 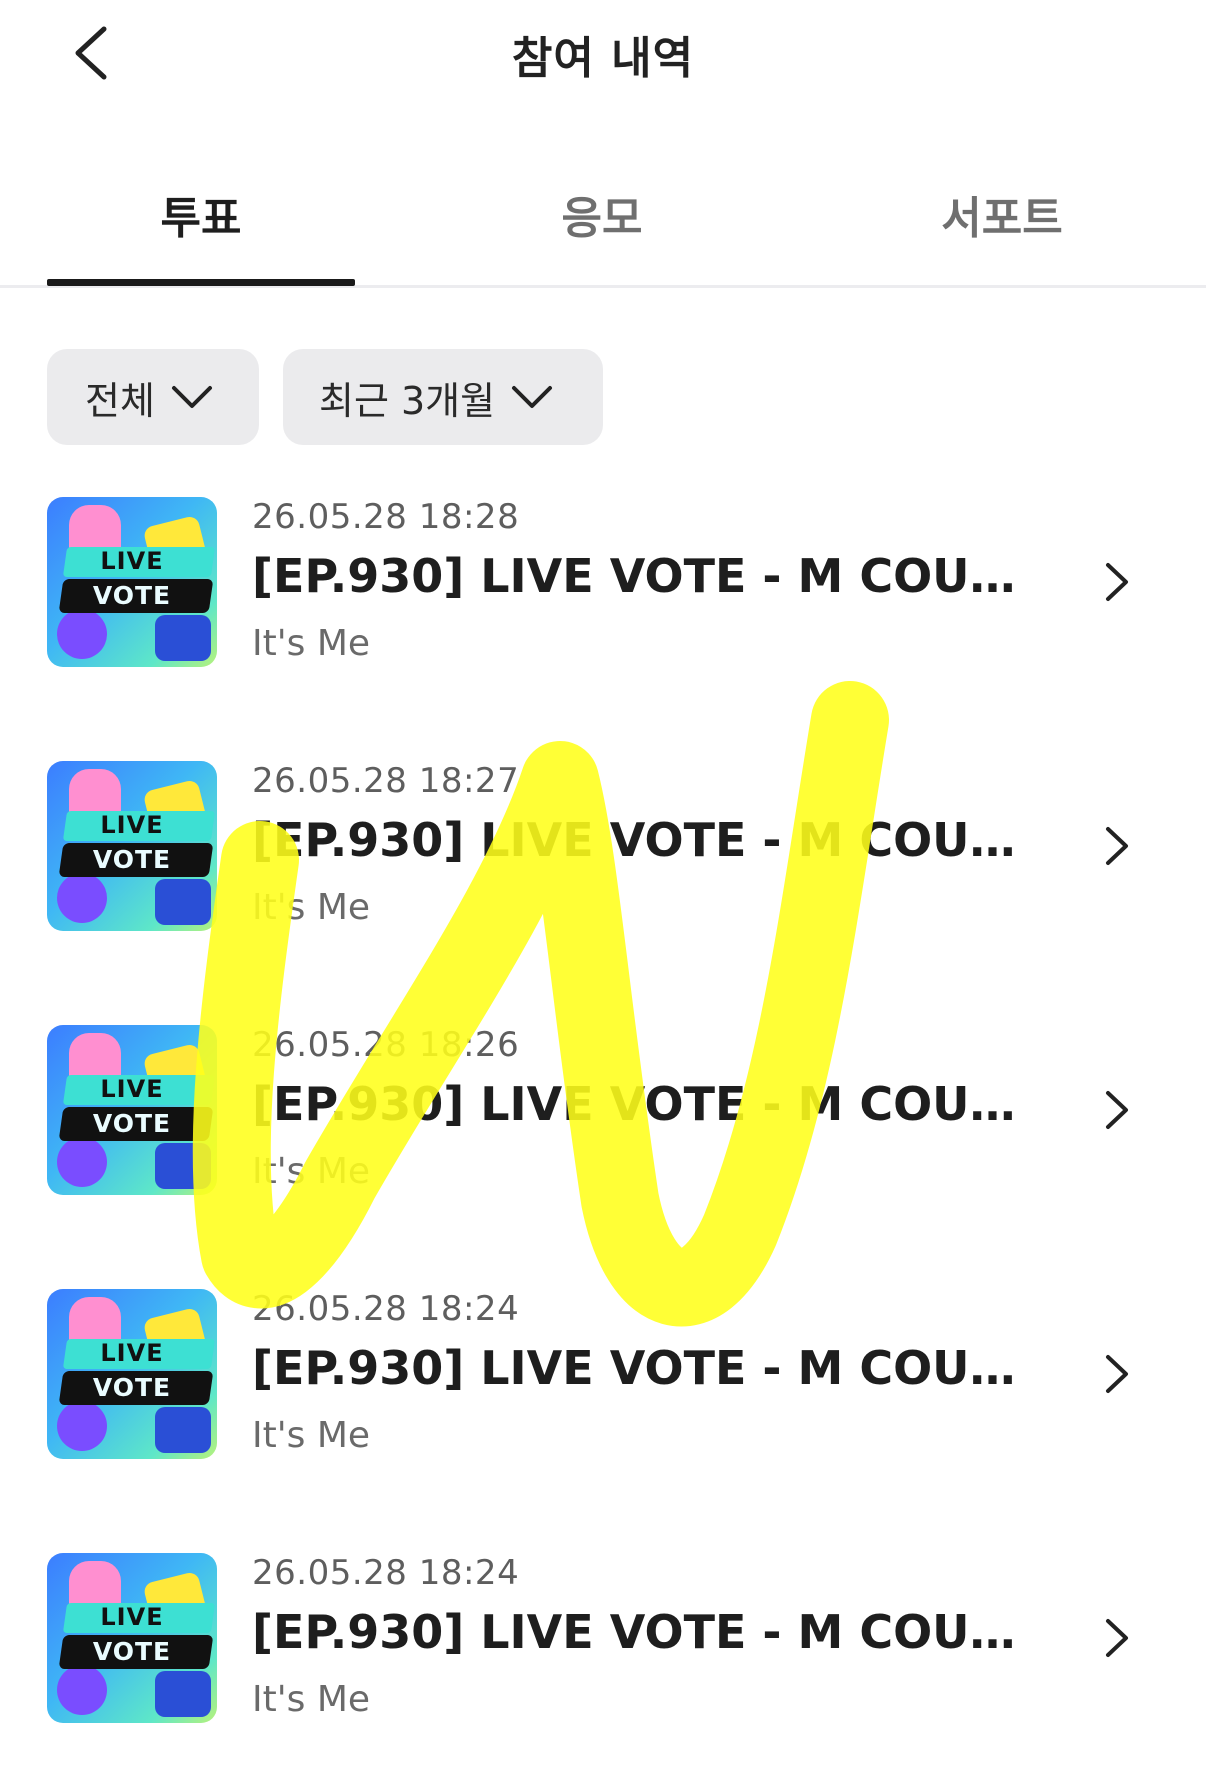 What do you see at coordinates (201, 282) in the screenshot?
I see `active-tab-indicator` at bounding box center [201, 282].